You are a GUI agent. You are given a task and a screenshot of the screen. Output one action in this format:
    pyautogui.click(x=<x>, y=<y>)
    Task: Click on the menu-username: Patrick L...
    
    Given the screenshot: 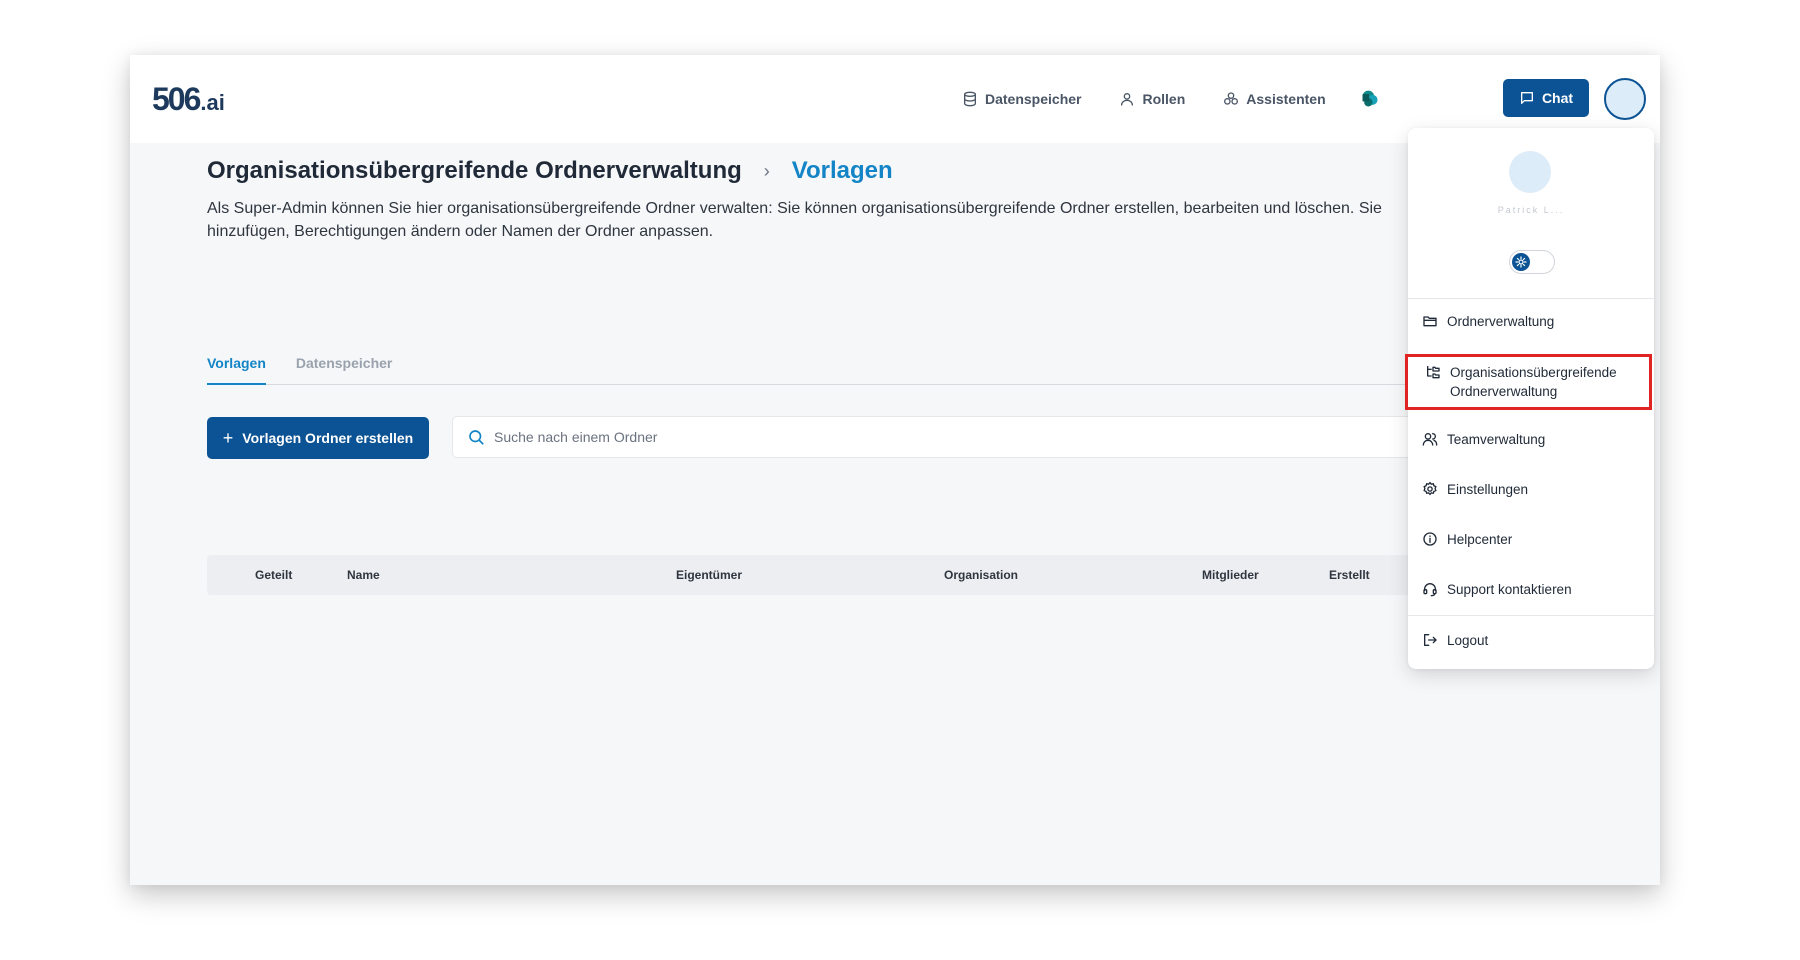 What is the action you would take?
    pyautogui.click(x=1531, y=210)
    